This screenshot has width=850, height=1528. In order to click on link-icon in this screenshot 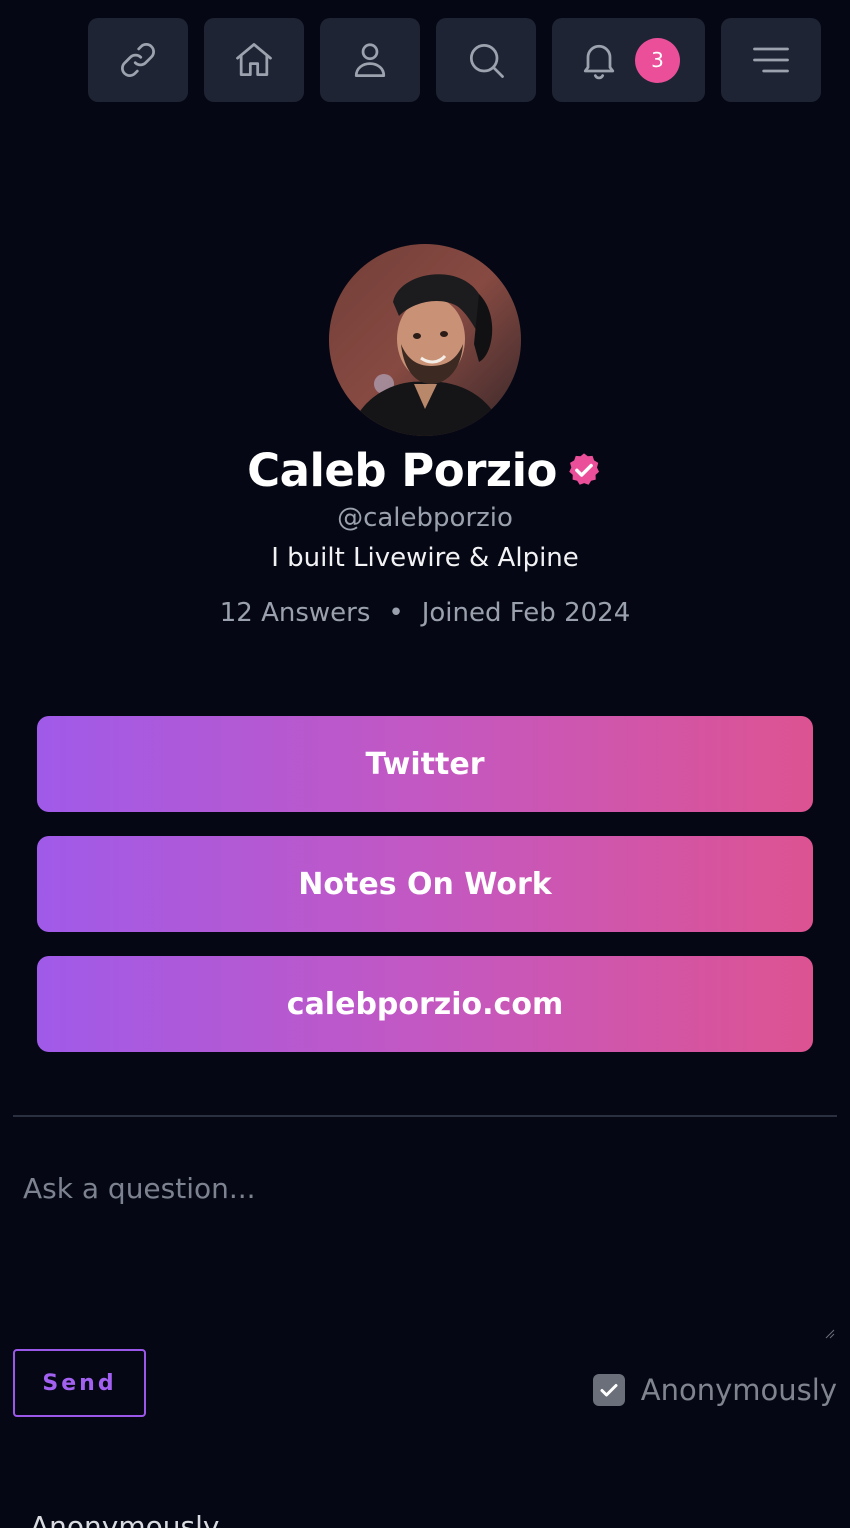, I will do `click(138, 60)`.